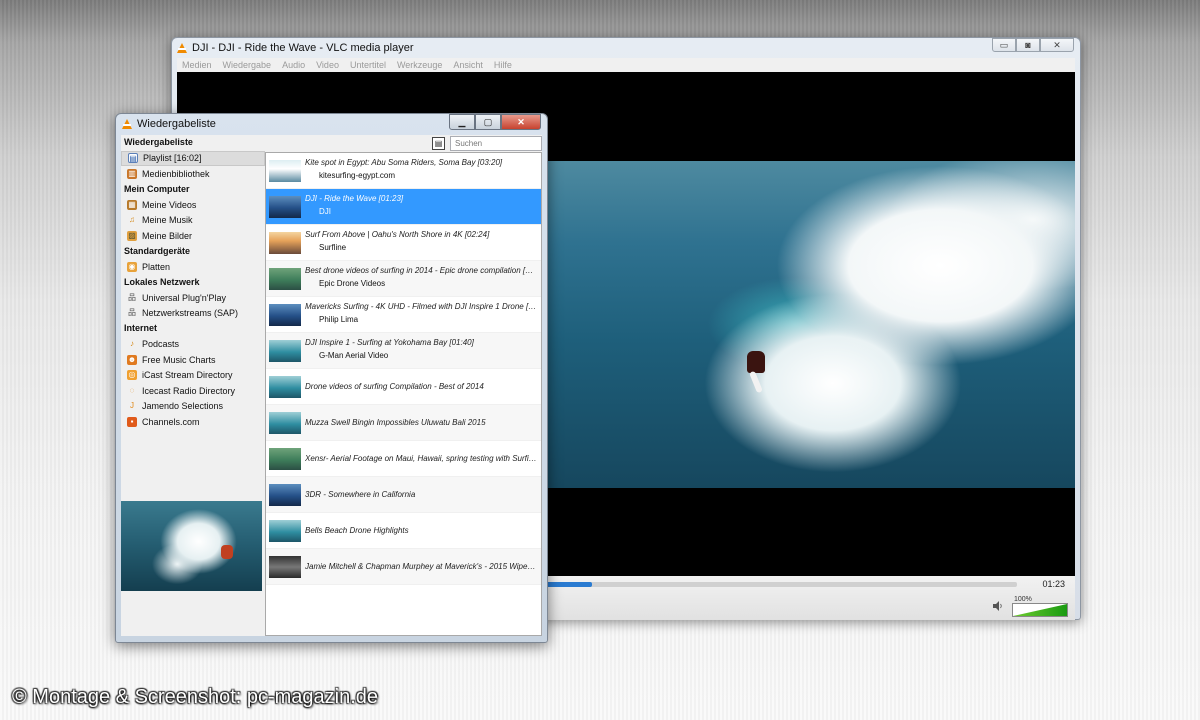 This screenshot has height=720, width=1200. I want to click on vlc-cone-icon, so click(182, 48).